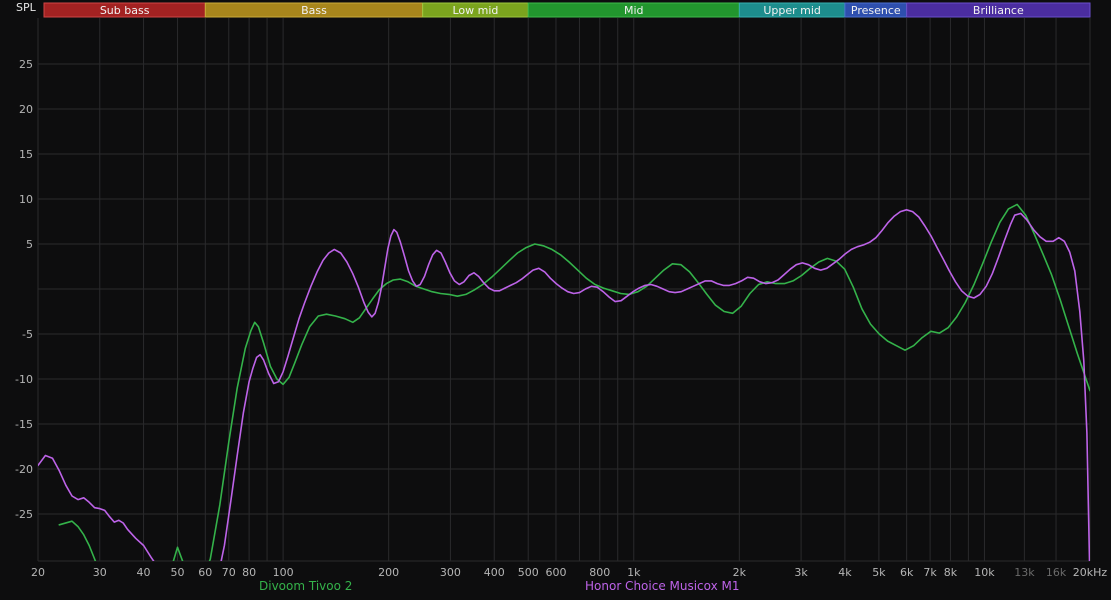 The image size is (1111, 600). What do you see at coordinates (306, 586) in the screenshot?
I see `legend-divoom-tivoo-2: Divoom Tivoo 2` at bounding box center [306, 586].